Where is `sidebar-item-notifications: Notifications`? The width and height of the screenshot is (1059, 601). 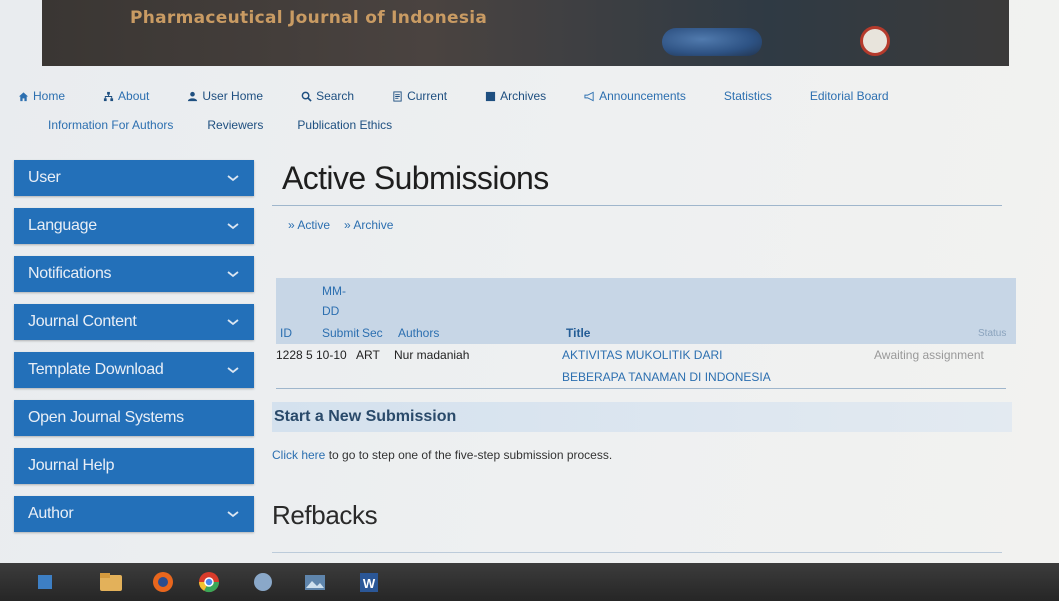 sidebar-item-notifications: Notifications is located at coordinates (134, 274).